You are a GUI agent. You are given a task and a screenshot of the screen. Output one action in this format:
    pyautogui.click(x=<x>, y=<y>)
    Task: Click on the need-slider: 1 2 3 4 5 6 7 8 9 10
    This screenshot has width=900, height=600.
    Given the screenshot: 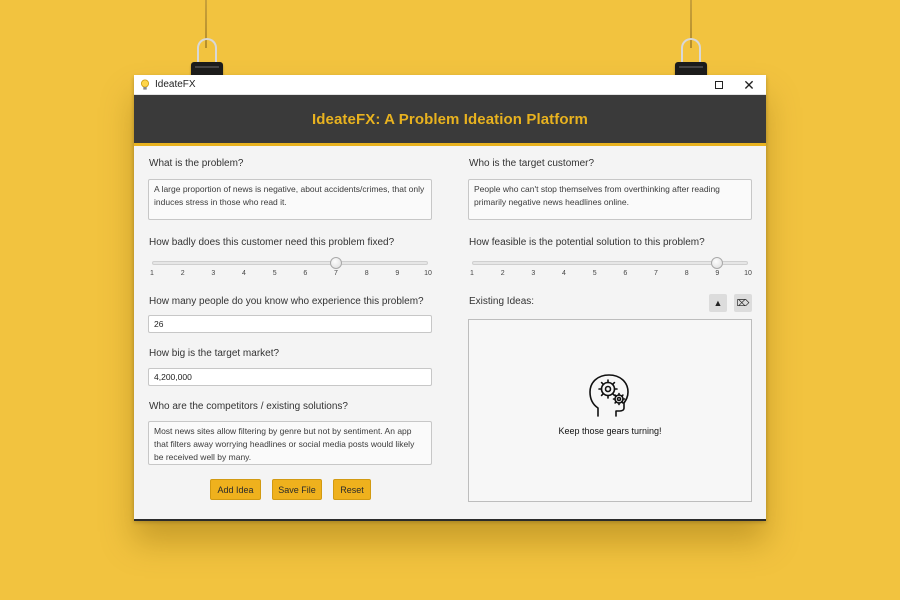 What is the action you would take?
    pyautogui.click(x=291, y=268)
    